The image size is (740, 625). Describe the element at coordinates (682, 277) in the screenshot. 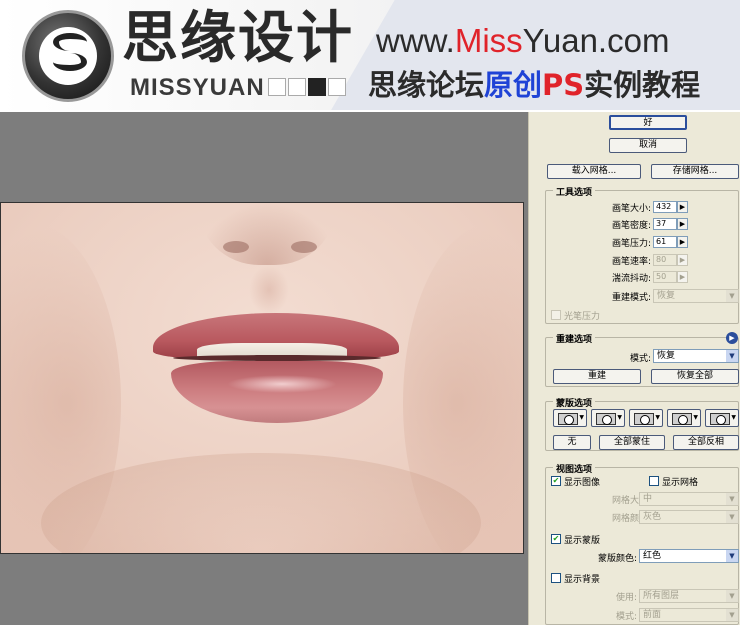

I see `turbulent-jitter-arrow-icon: ▶` at that location.